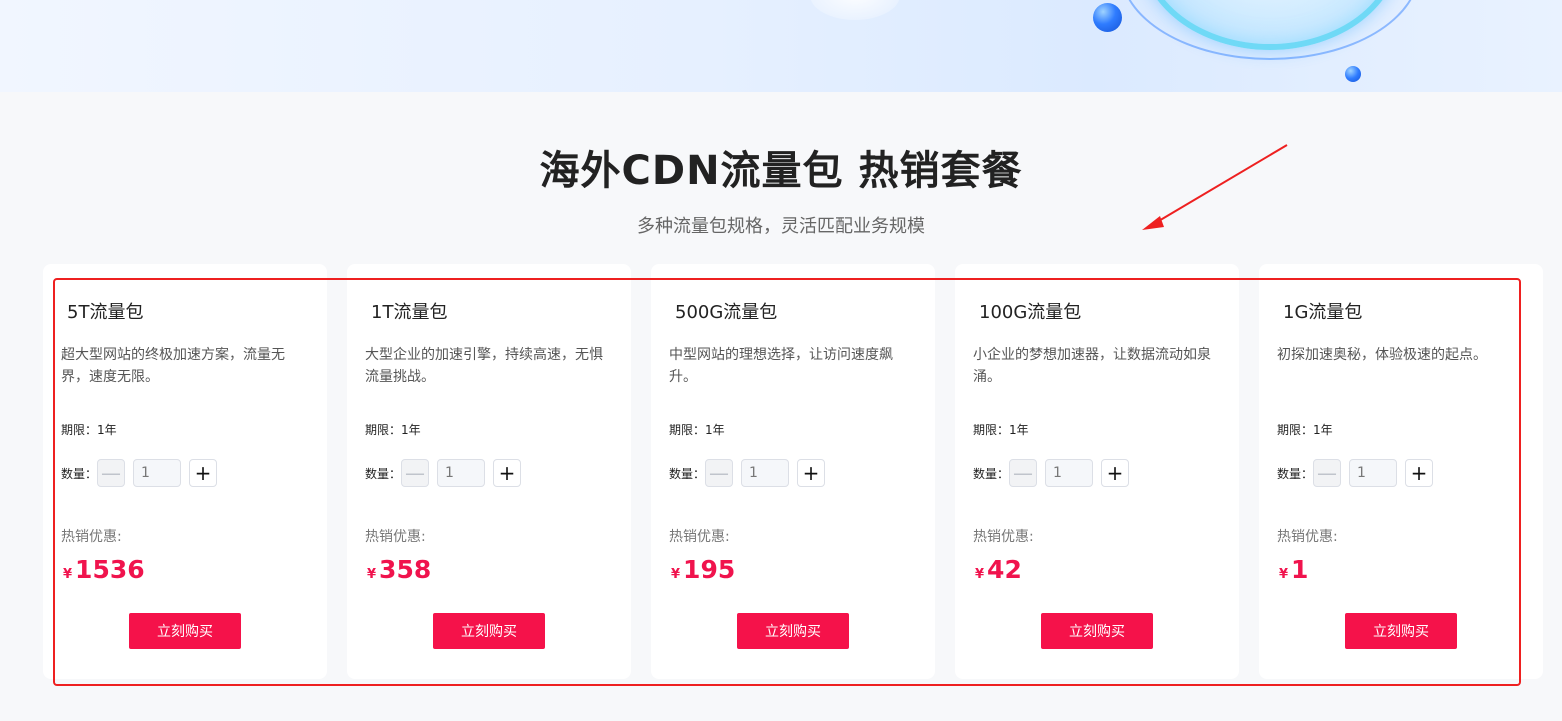  Describe the element at coordinates (409, 312) in the screenshot. I see `package-name: 1T流量包` at that location.